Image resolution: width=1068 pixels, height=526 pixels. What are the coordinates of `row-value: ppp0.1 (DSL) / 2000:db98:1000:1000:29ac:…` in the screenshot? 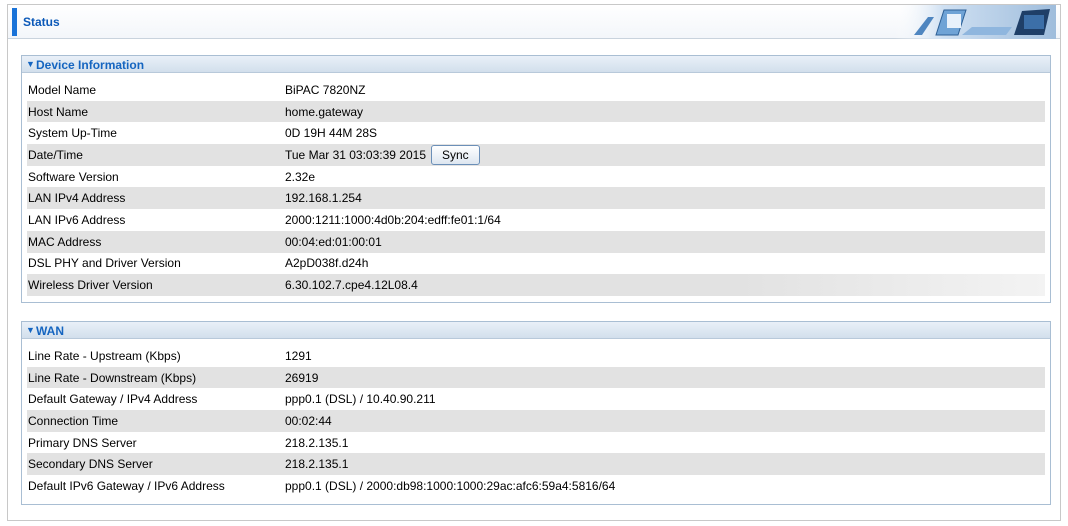 It's located at (450, 485).